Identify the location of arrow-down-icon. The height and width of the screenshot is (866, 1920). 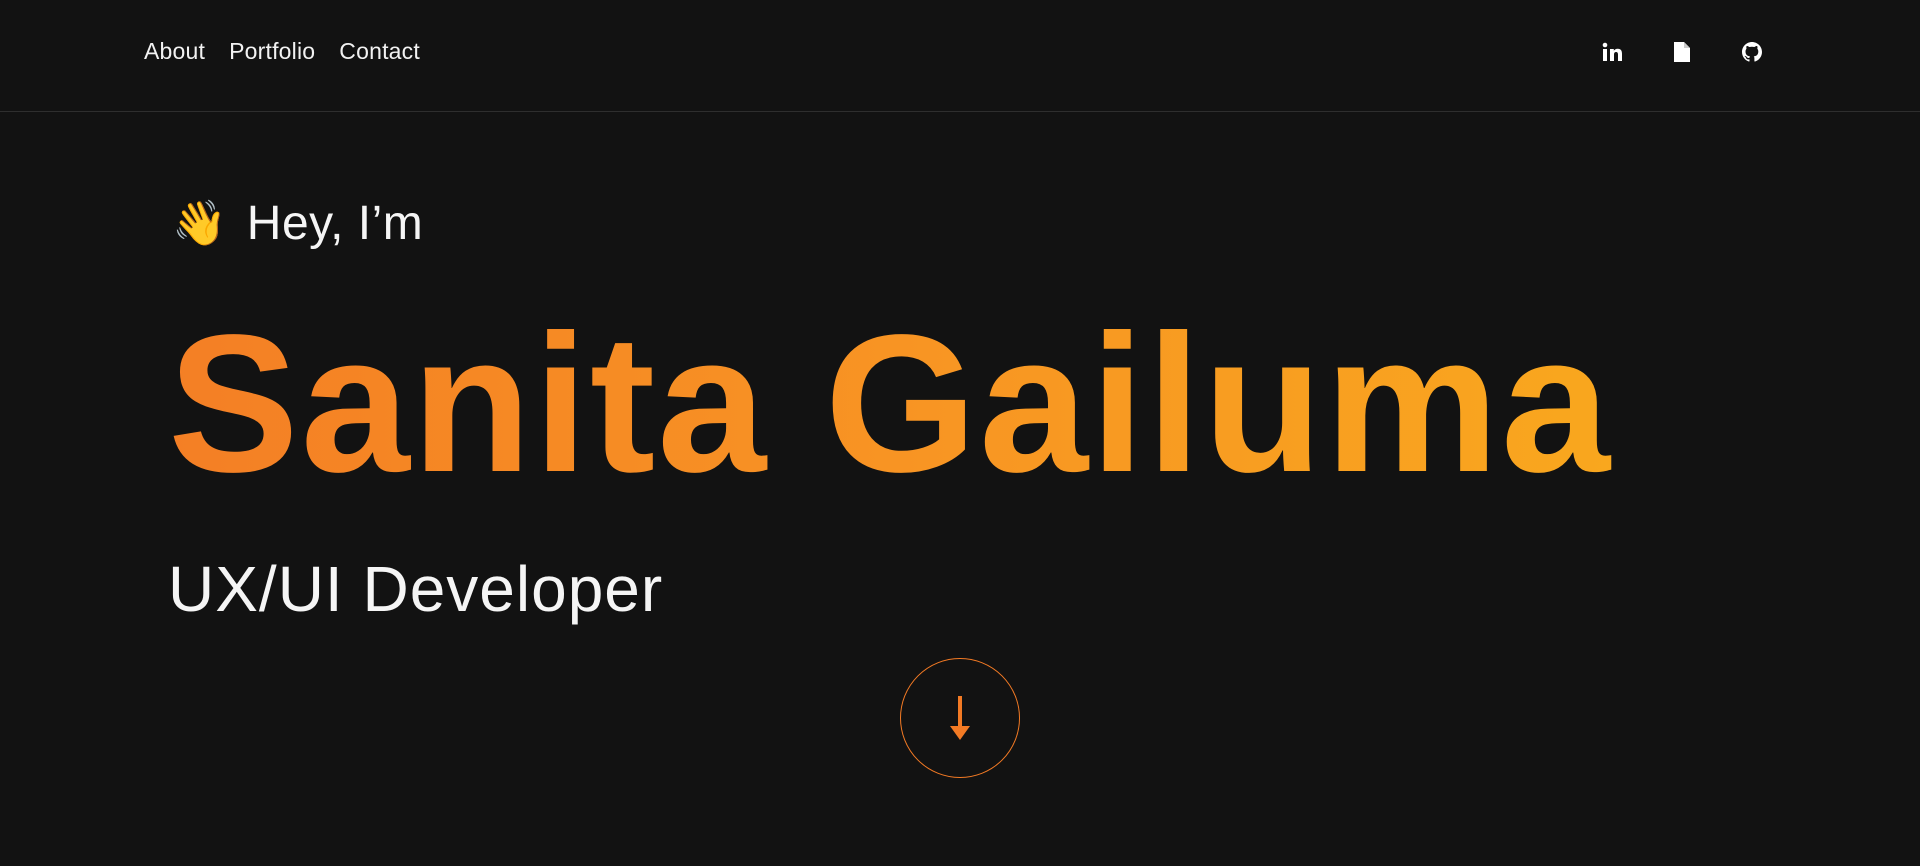
(960, 718).